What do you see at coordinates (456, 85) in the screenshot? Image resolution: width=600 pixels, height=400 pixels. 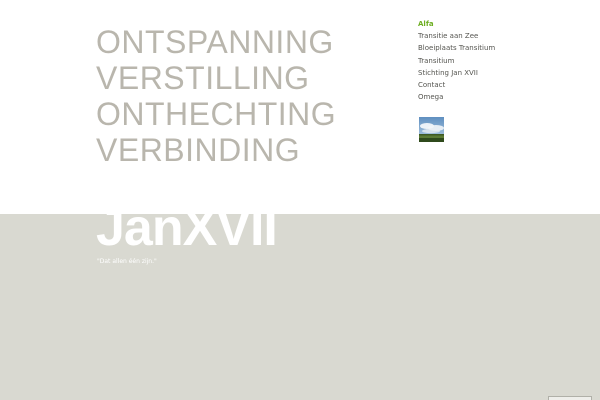 I see `nav-item-contact: Contact` at bounding box center [456, 85].